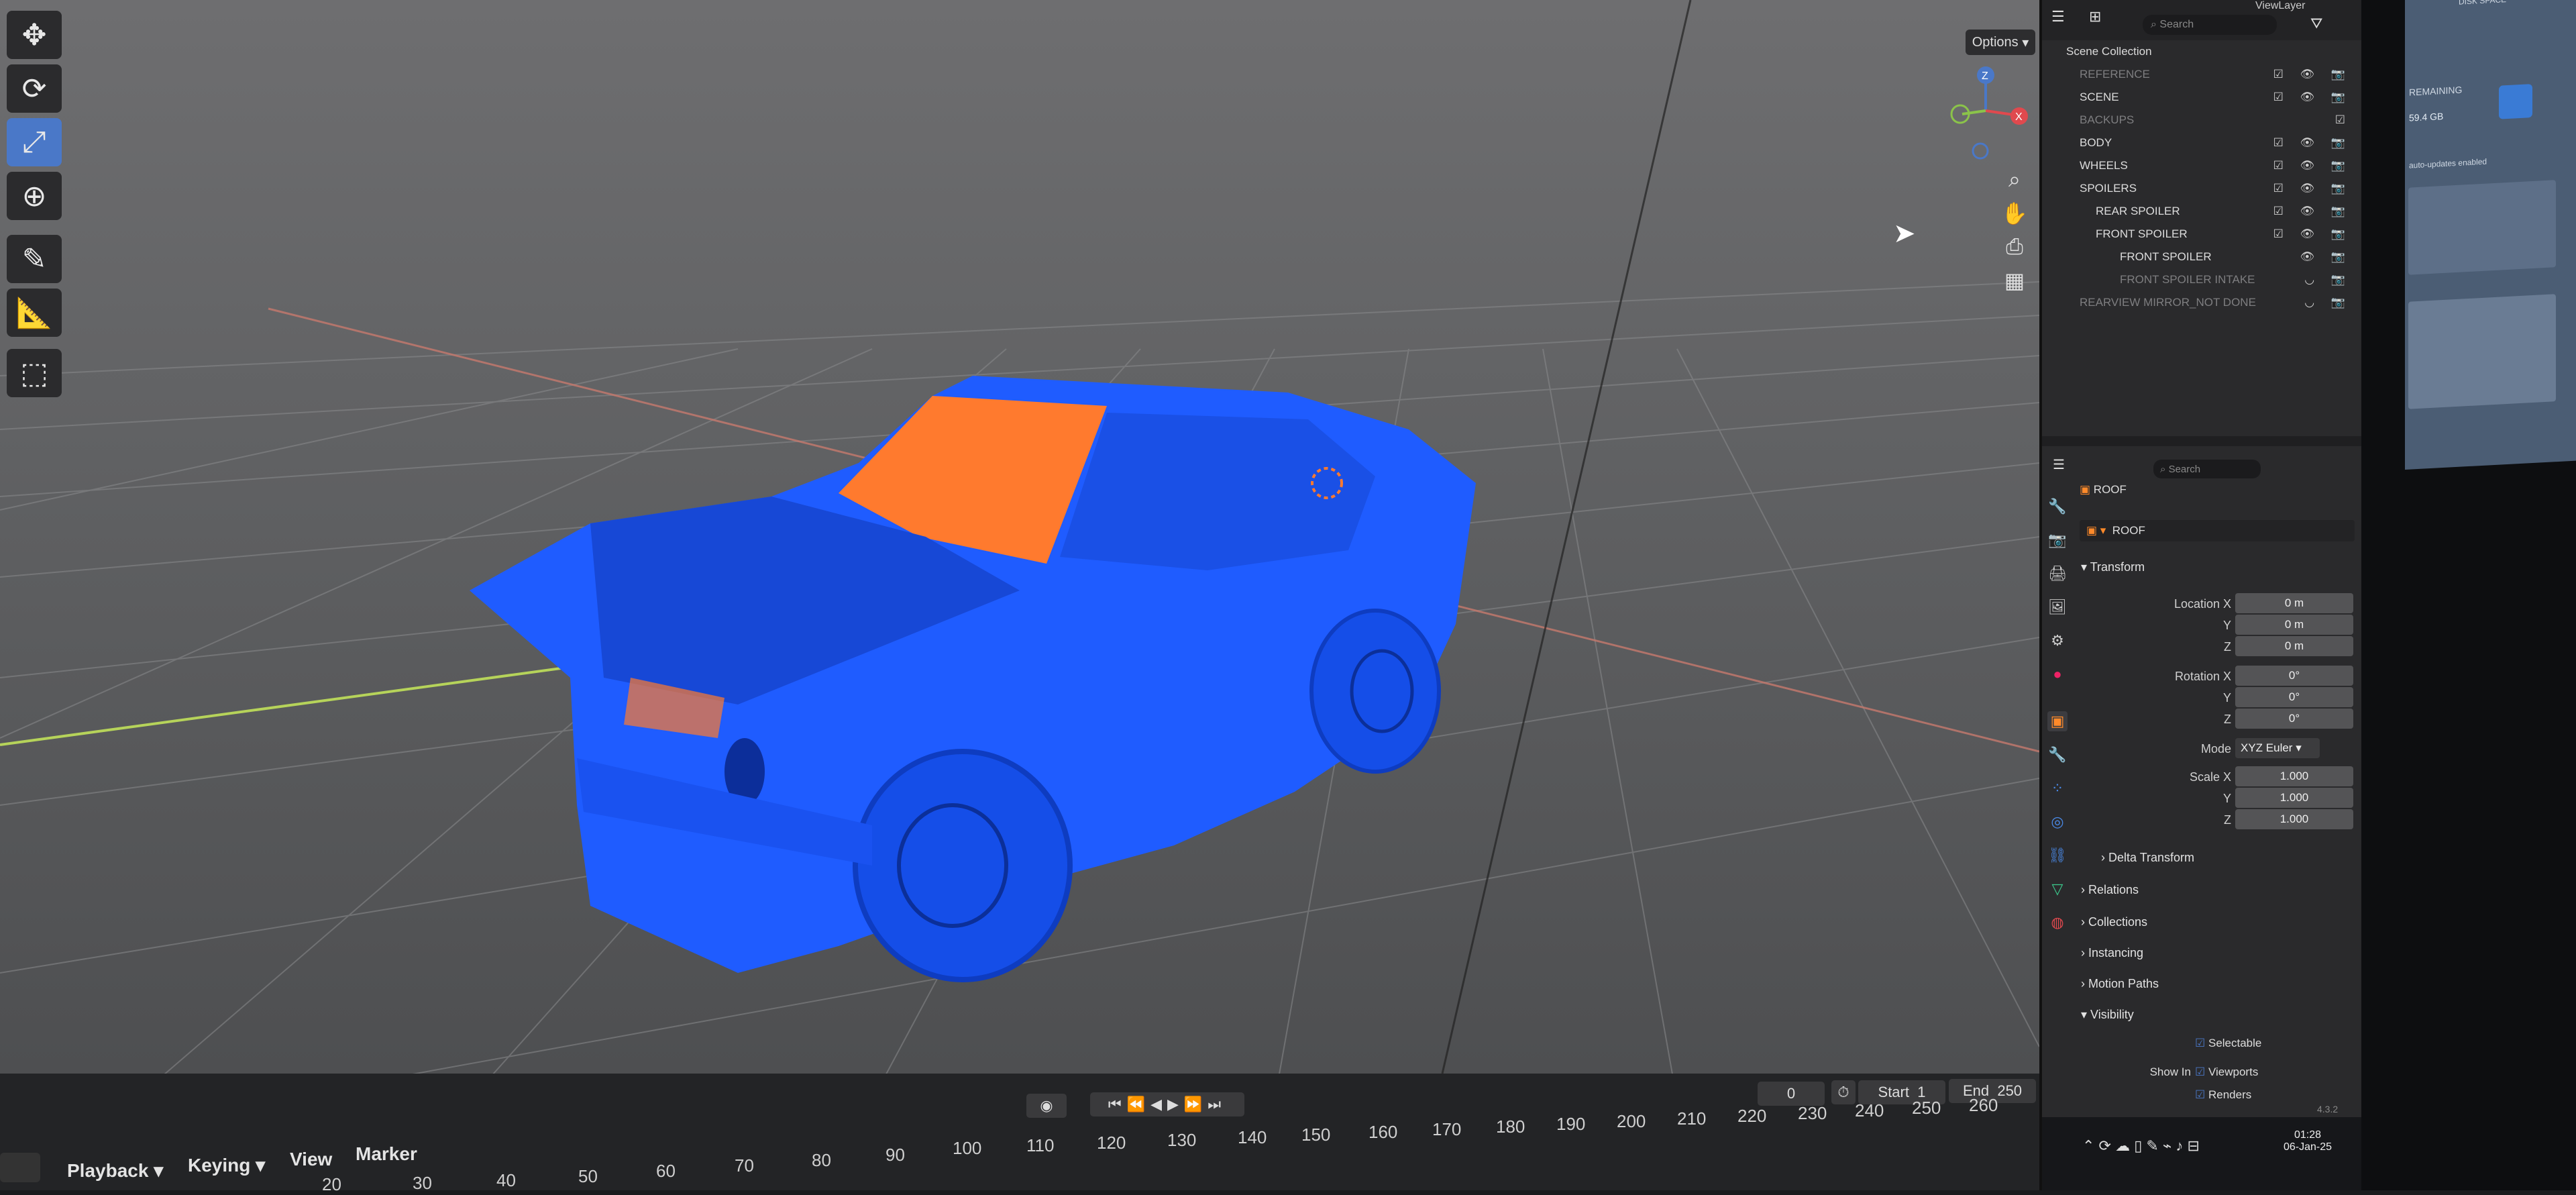  I want to click on rotation-y-field: 0°, so click(2294, 697).